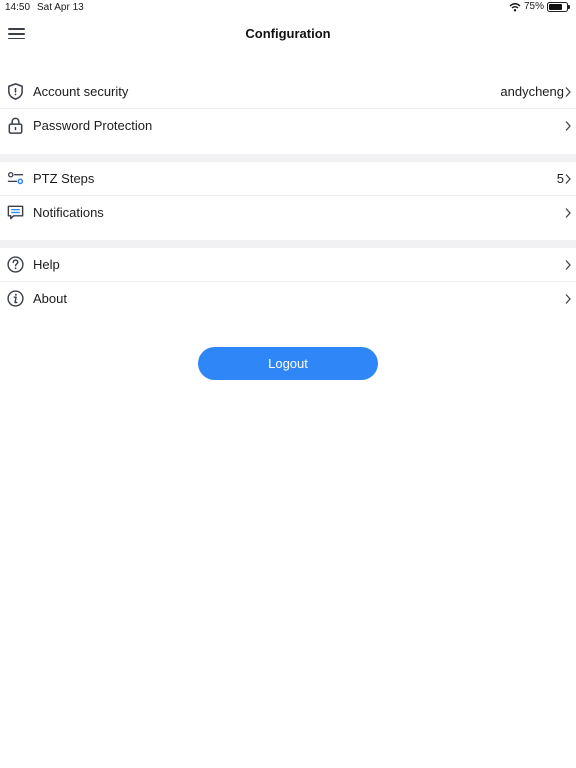 Image resolution: width=576 pixels, height=768 pixels. Describe the element at coordinates (288, 363) in the screenshot. I see `logout-button: Logout` at that location.